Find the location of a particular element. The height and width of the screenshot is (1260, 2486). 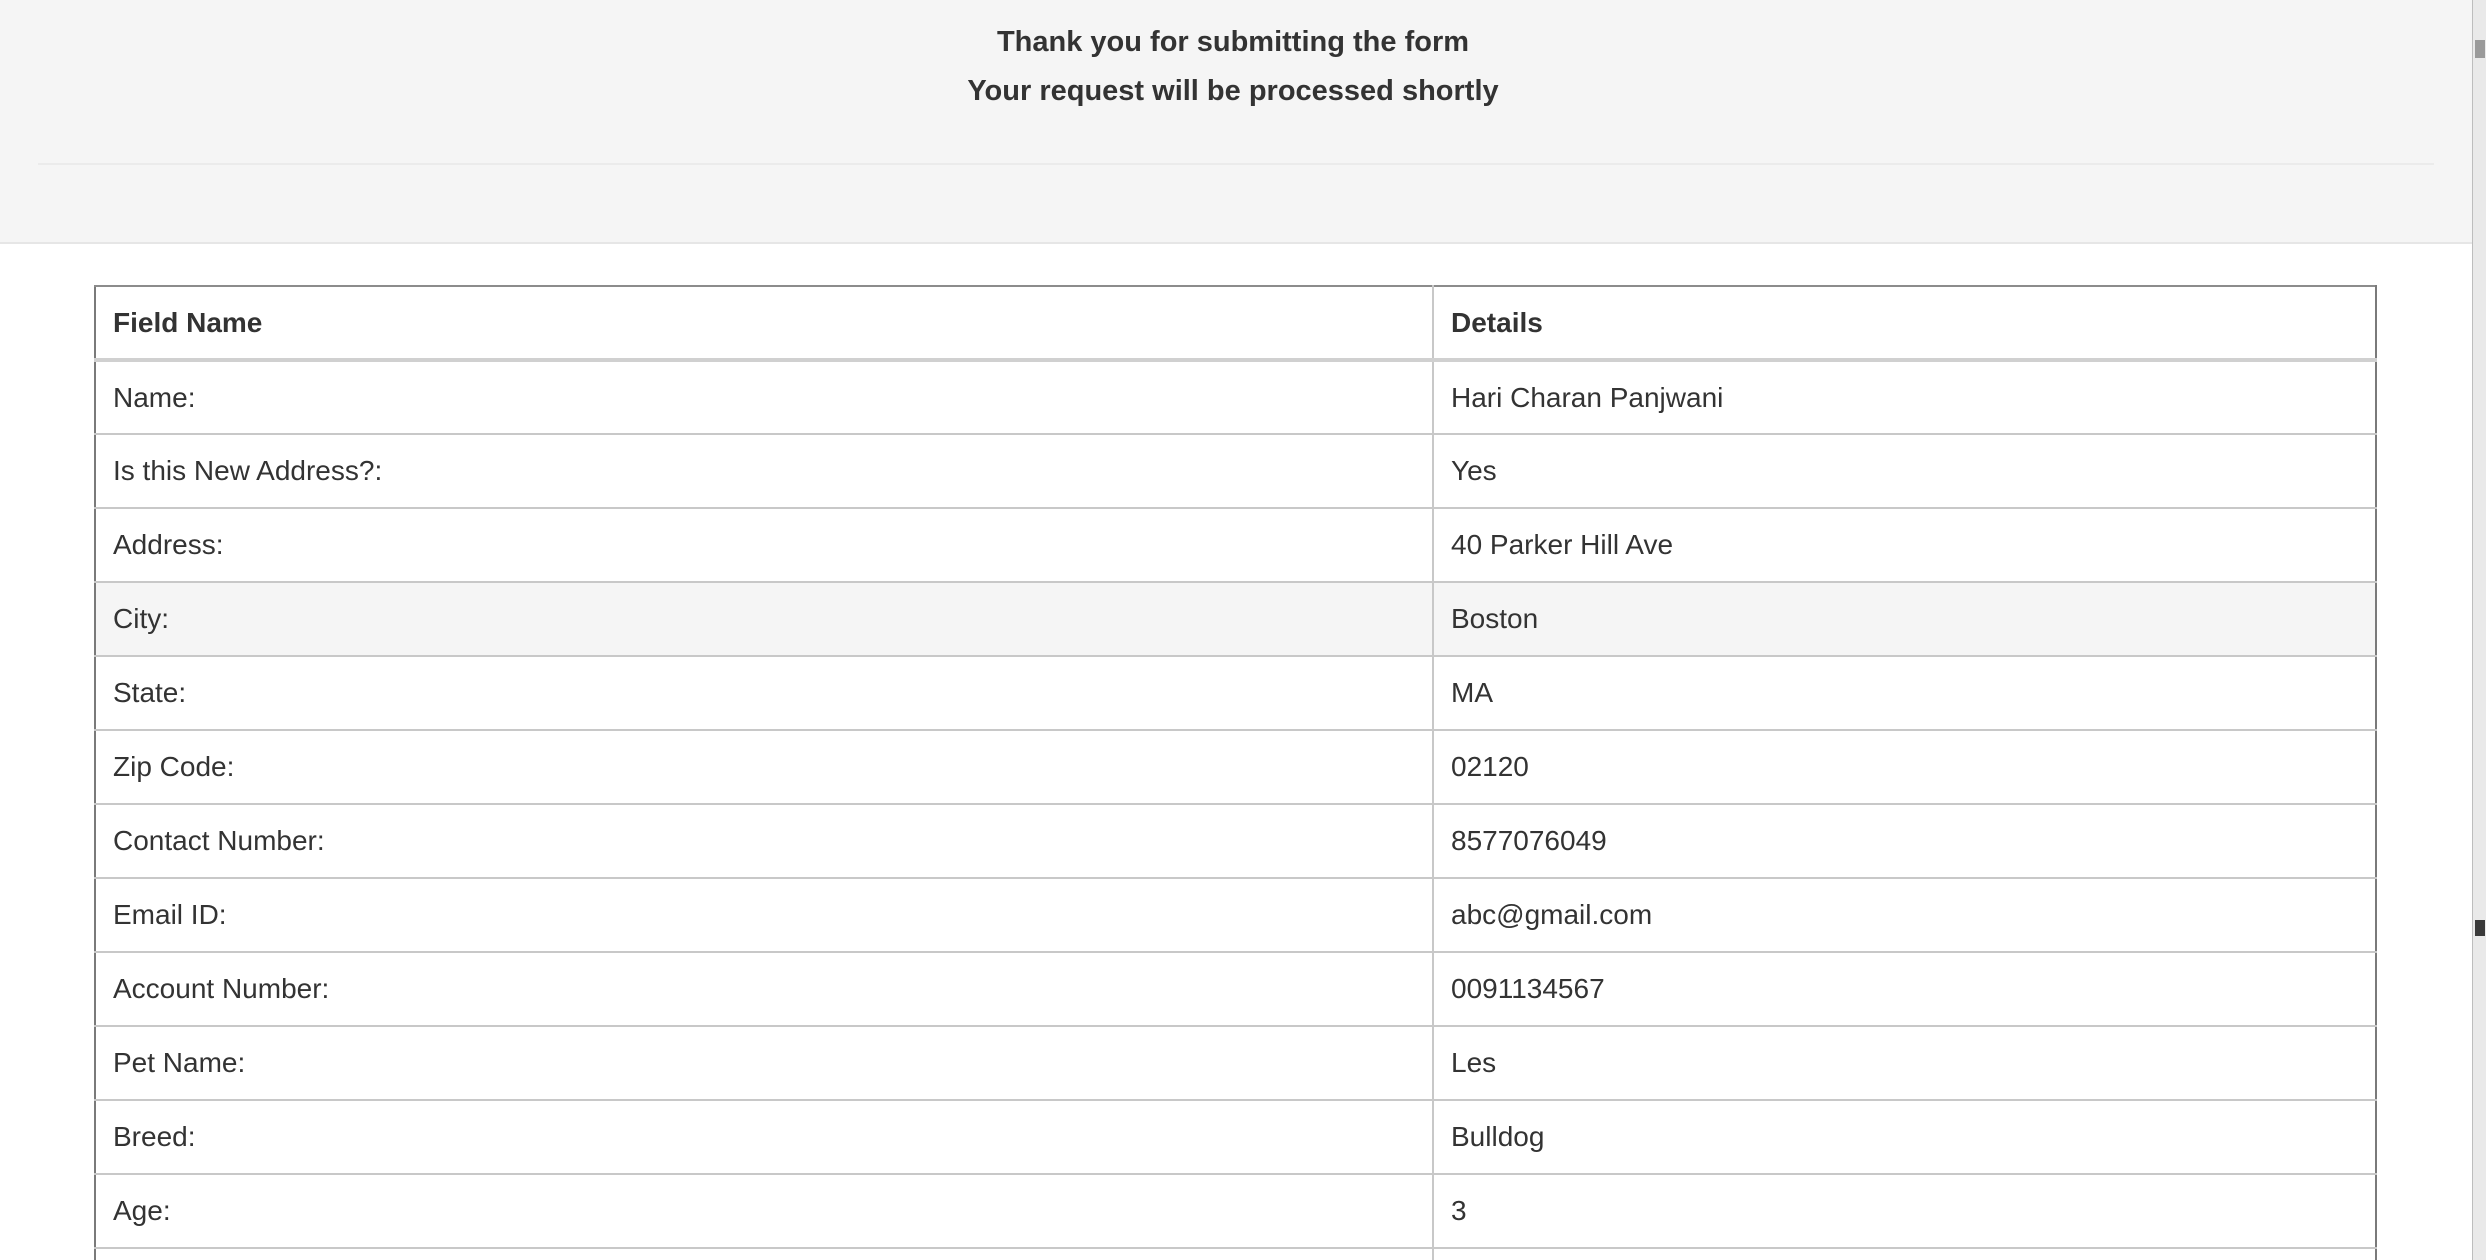

table-row-state: State: MA is located at coordinates (1235, 693).